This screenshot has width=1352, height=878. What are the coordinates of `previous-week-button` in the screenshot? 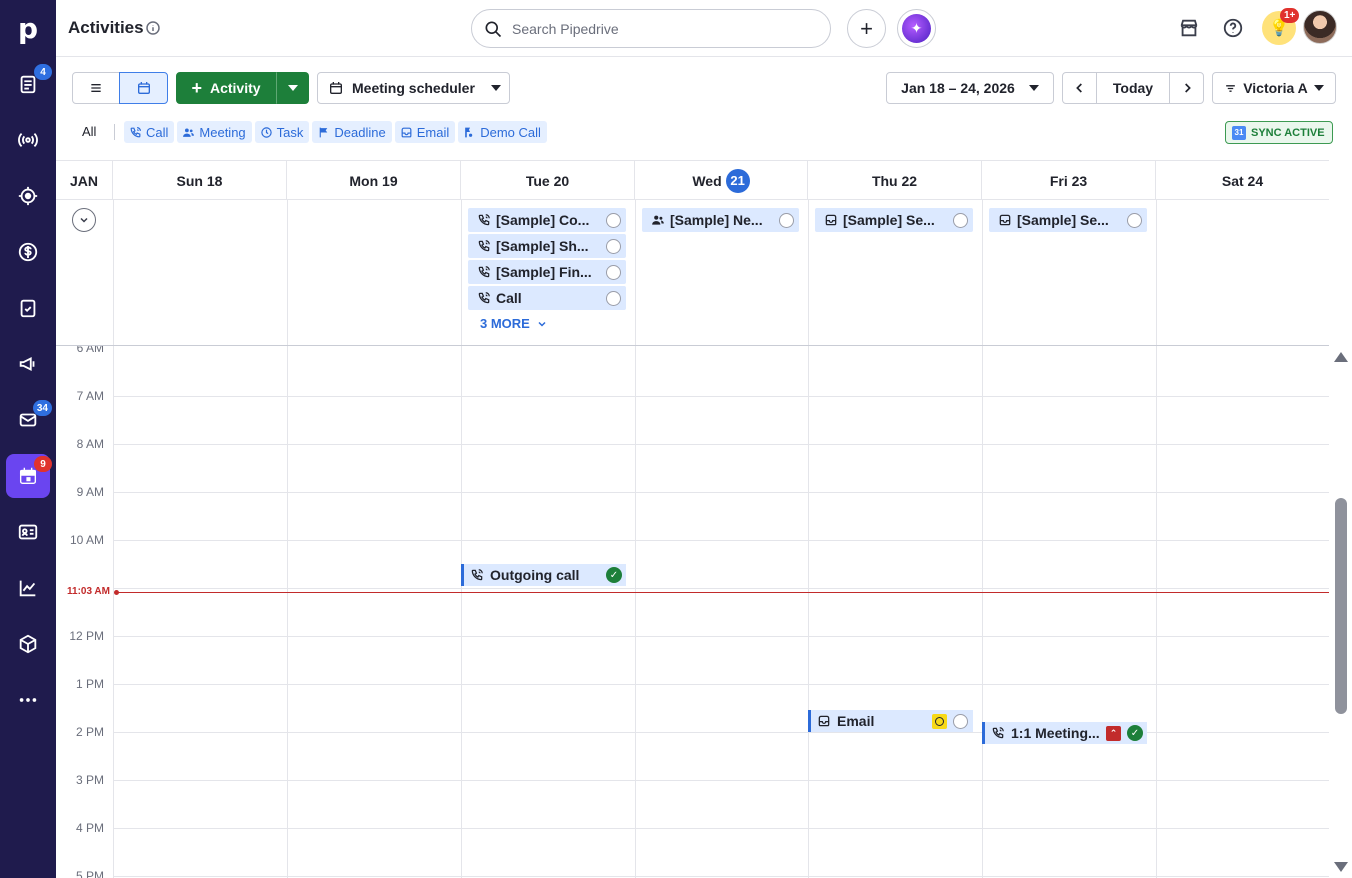 It's located at (1079, 88).